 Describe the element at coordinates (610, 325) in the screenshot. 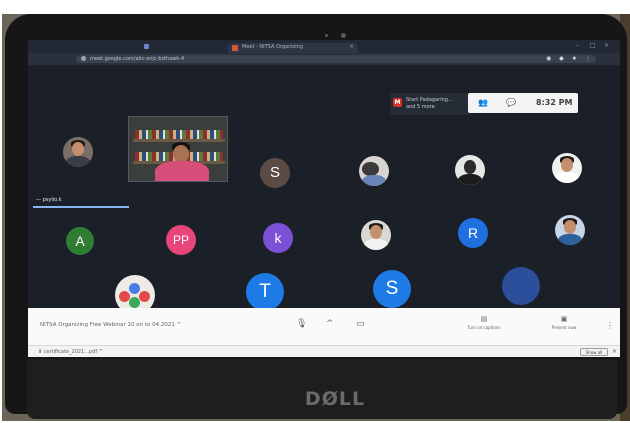

I see `more-options-icon: ⋮` at that location.